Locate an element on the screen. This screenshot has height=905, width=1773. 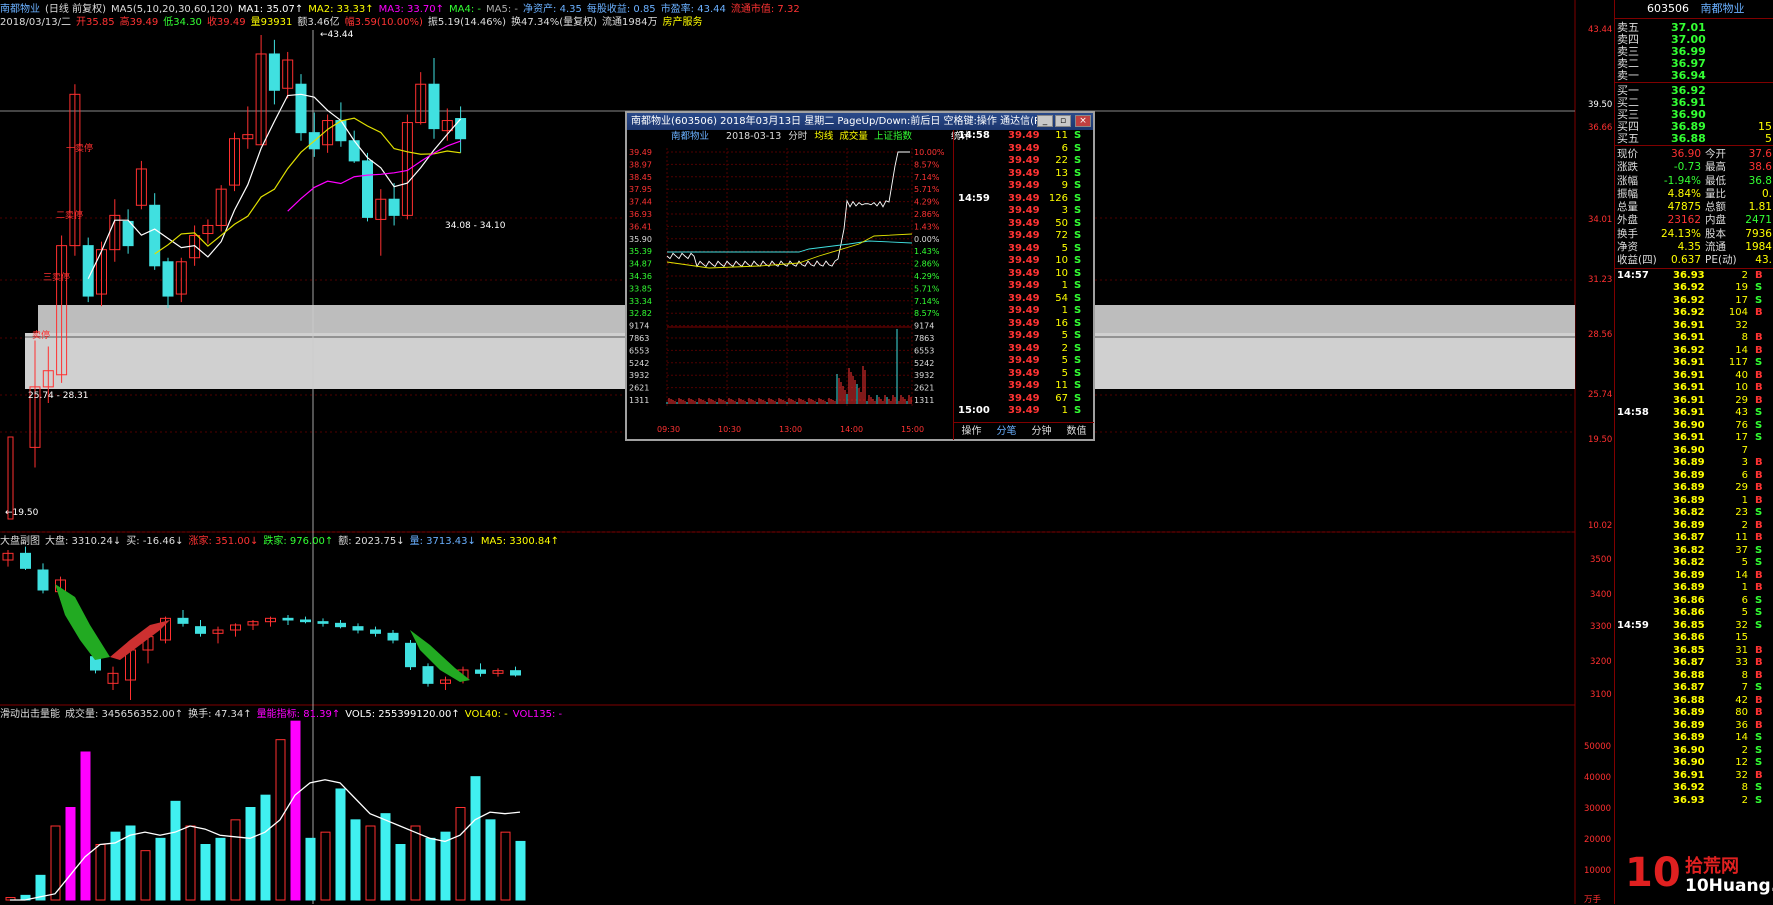
quote-label: 今开 is located at coordinates (1715, 154).